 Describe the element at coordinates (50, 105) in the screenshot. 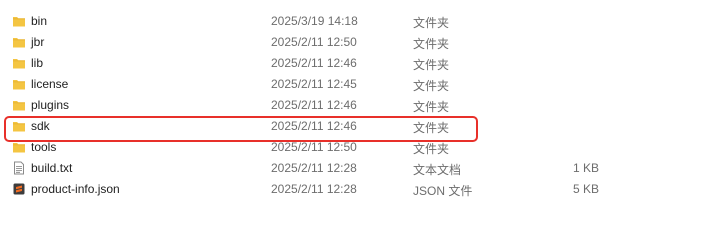

I see `file-name: plugins` at that location.